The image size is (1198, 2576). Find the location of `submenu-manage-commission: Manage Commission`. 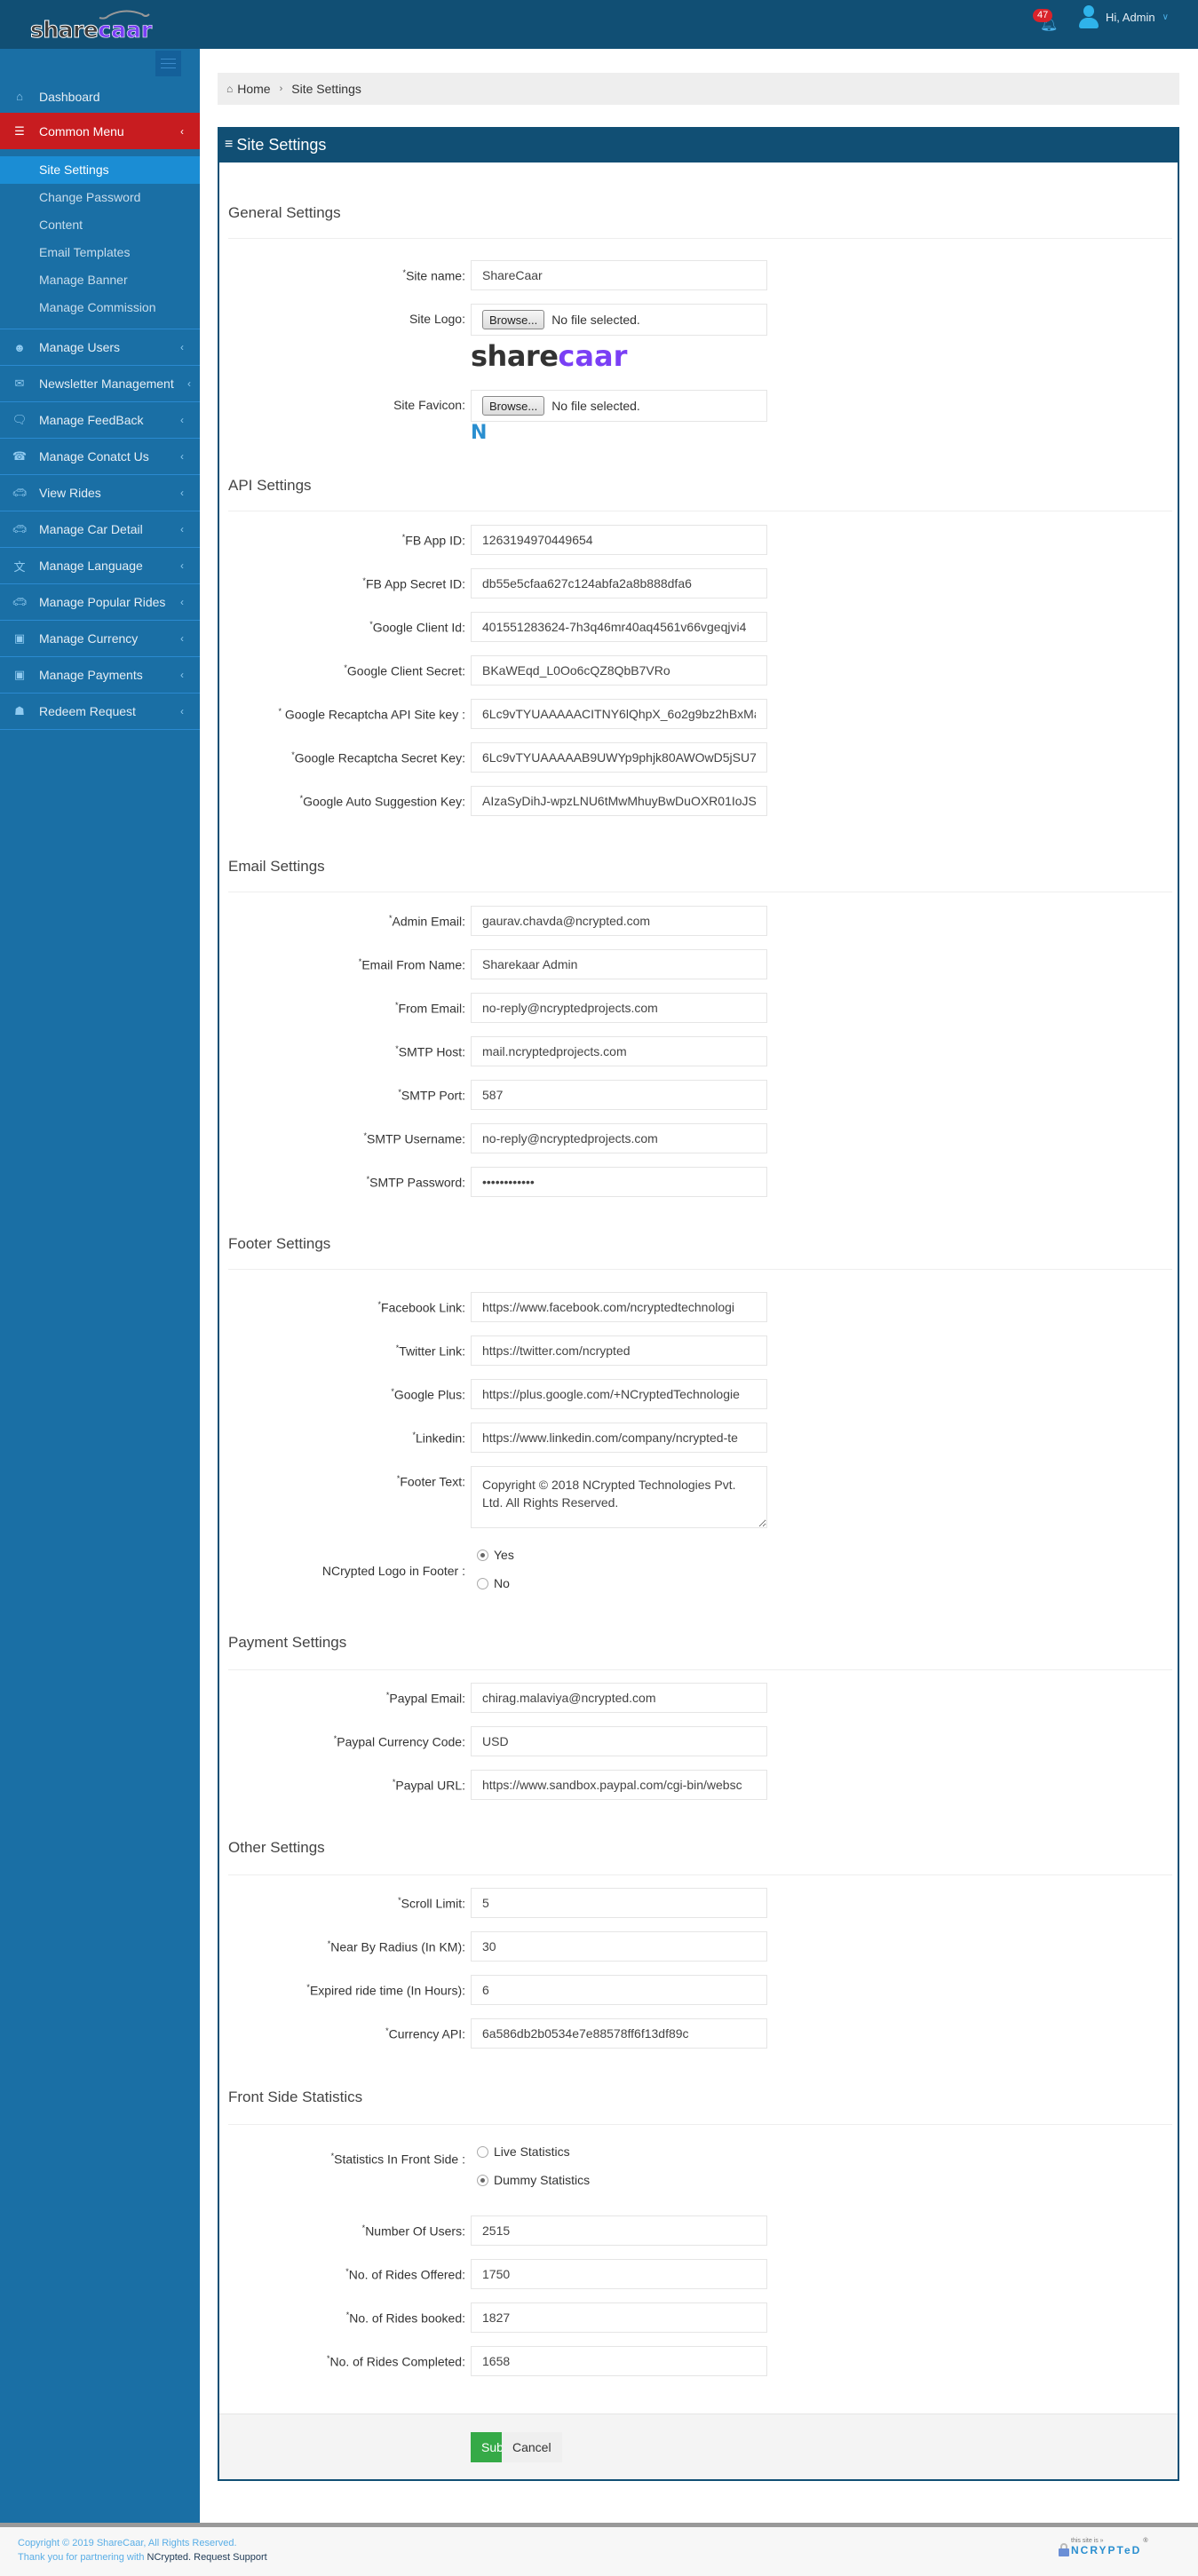

submenu-manage-commission: Manage Commission is located at coordinates (100, 308).